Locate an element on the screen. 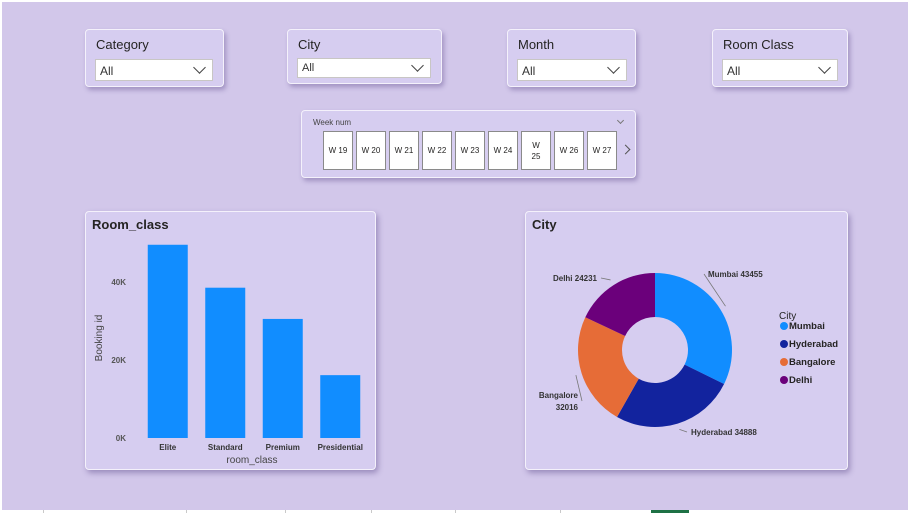  y-axis-label: Booking id is located at coordinates (99, 338).